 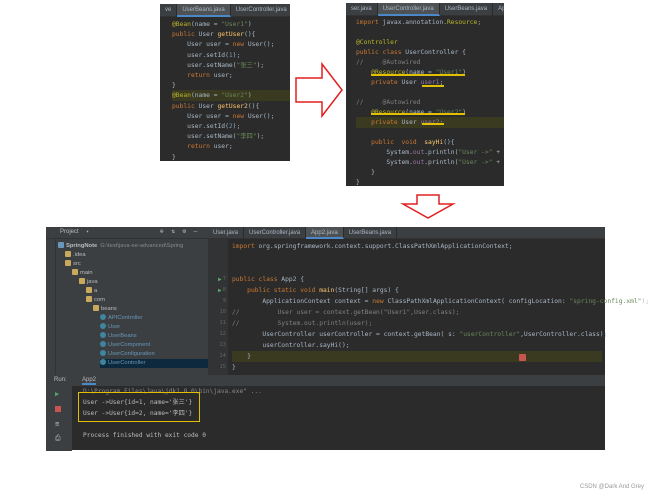 What do you see at coordinates (51, 307) in the screenshot?
I see `left-tool-strip` at bounding box center [51, 307].